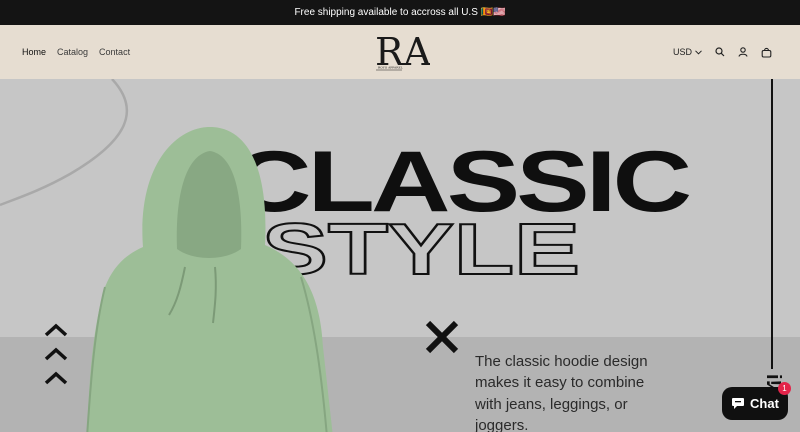  Describe the element at coordinates (764, 403) in the screenshot. I see `chat-label: Chat` at that location.